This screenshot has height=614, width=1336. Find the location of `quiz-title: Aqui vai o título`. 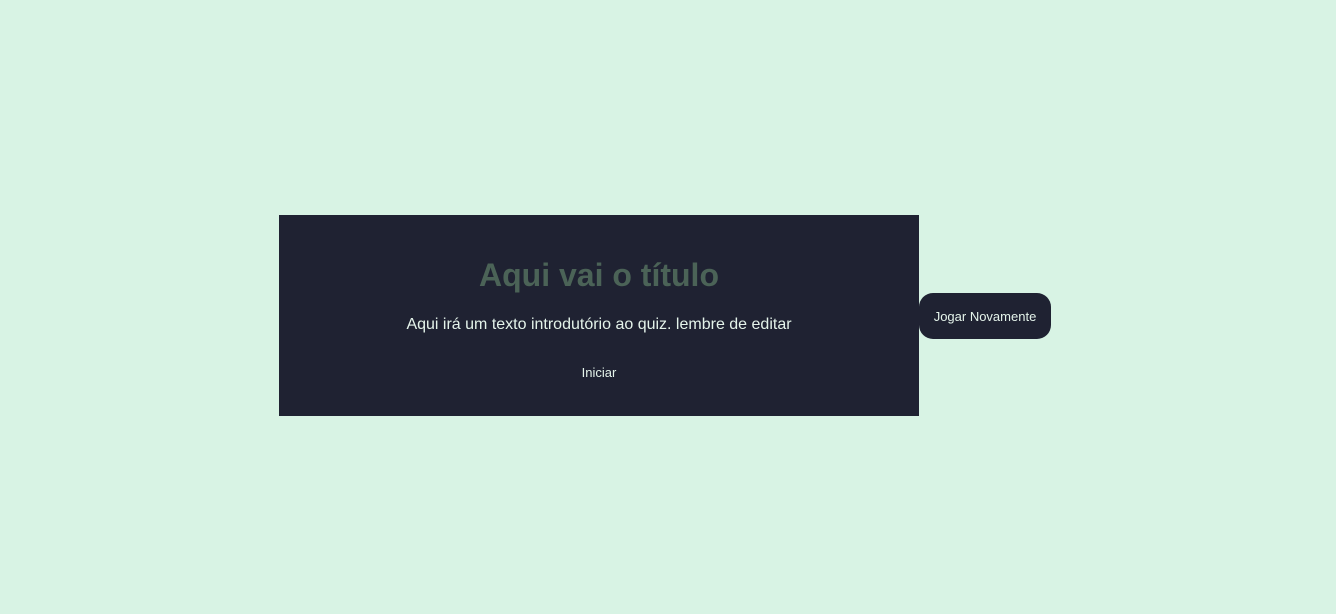

quiz-title: Aqui vai o título is located at coordinates (599, 275).